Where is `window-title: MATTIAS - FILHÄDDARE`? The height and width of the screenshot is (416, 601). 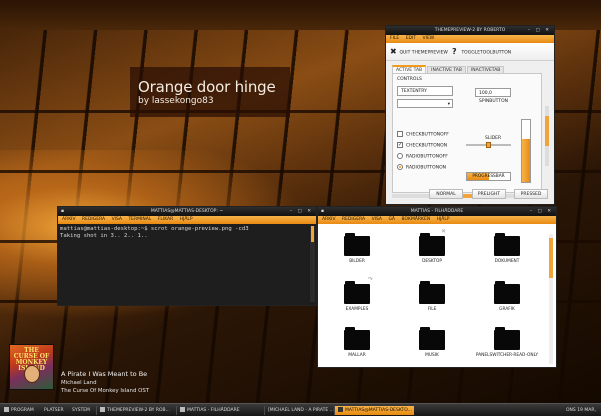 window-title: MATTIAS - FILHÄDDARE is located at coordinates (437, 211).